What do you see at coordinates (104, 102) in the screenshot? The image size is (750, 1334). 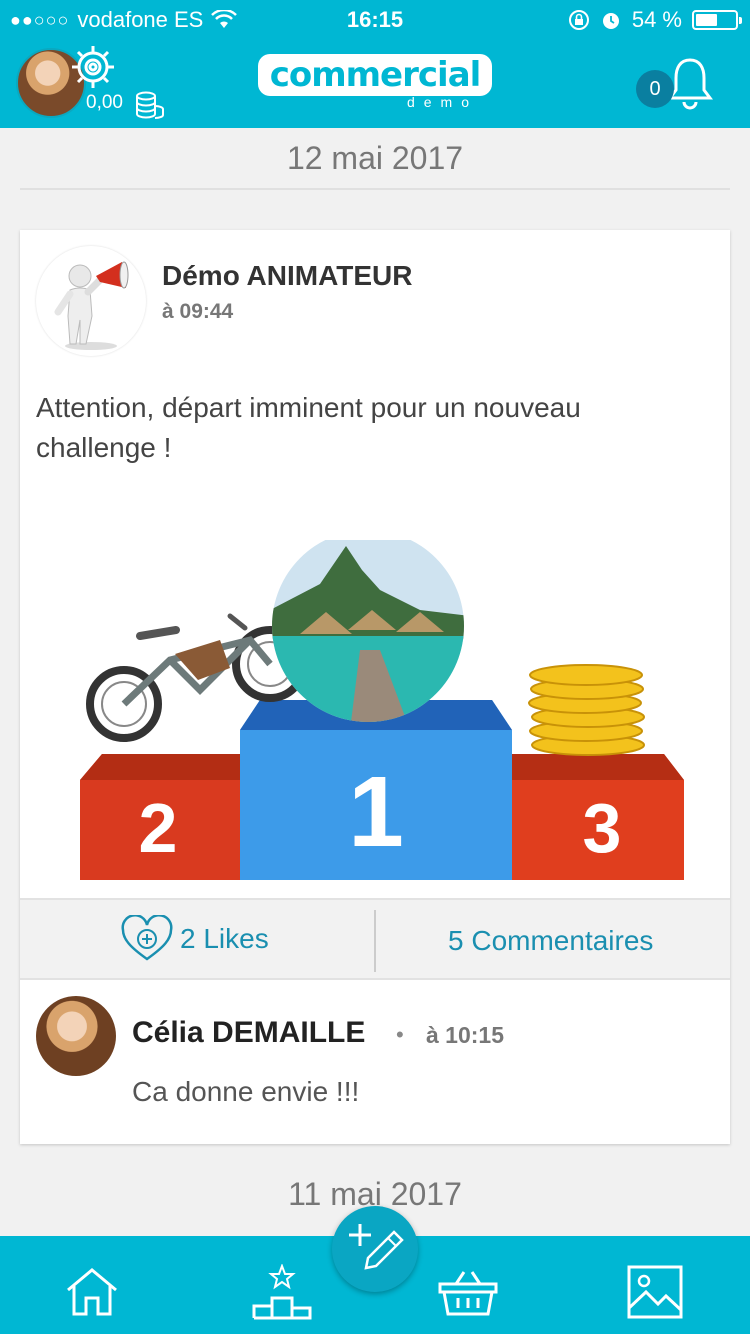 I see `balance-amount: 0,00` at bounding box center [104, 102].